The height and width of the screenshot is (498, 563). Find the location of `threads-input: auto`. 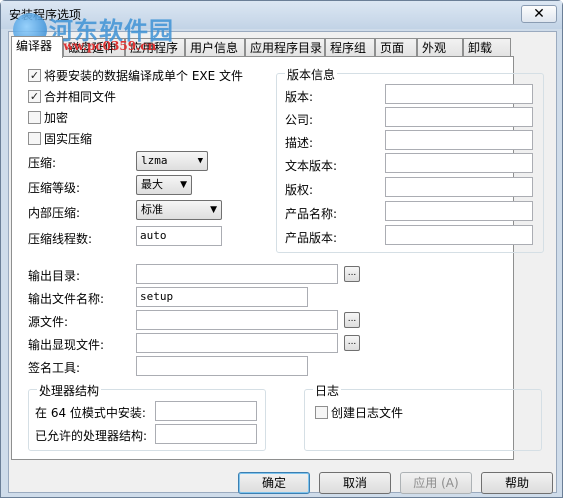

threads-input: auto is located at coordinates (179, 236).